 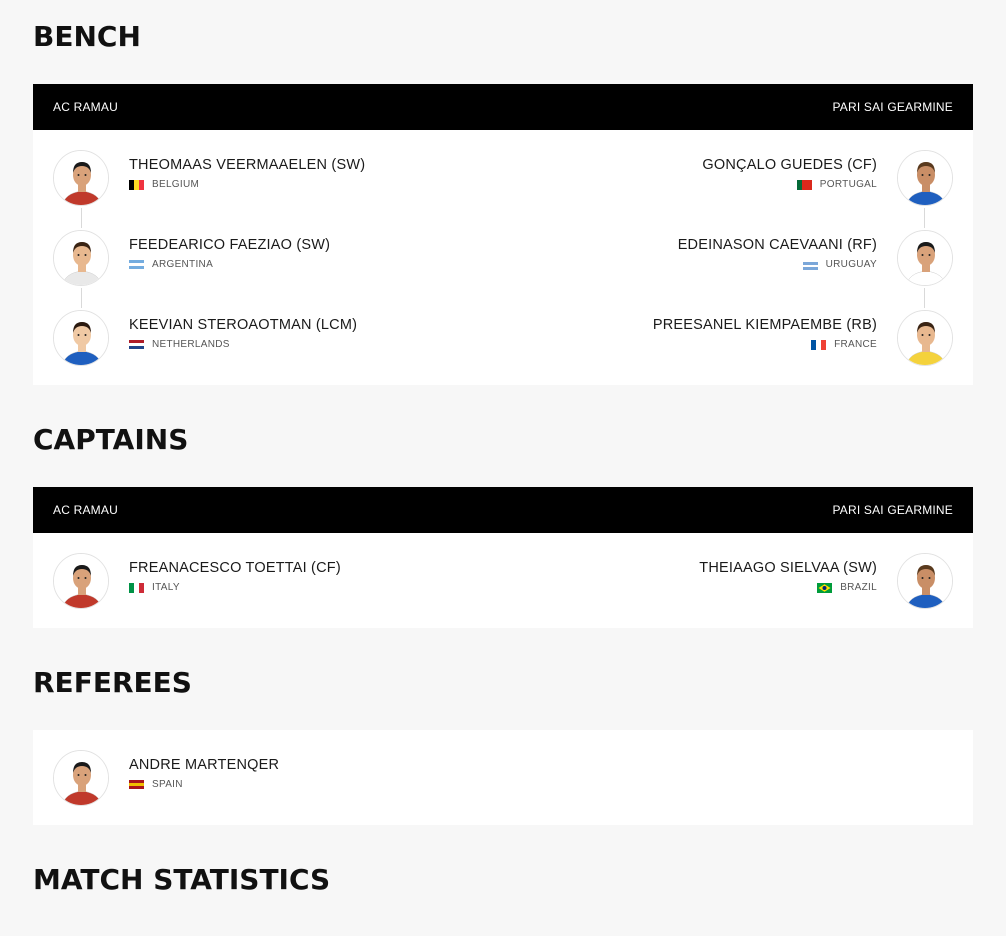 What do you see at coordinates (176, 184) in the screenshot?
I see `country-name: BELGIUM` at bounding box center [176, 184].